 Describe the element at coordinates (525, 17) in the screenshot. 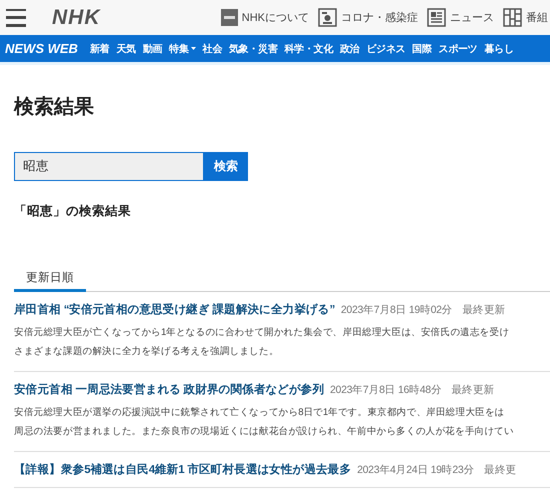

I see `header-link: 番組` at that location.